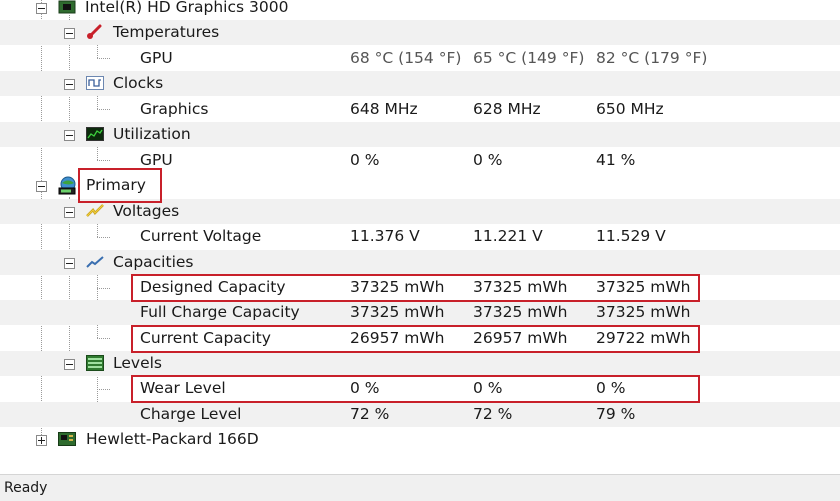 The width and height of the screenshot is (840, 501). I want to click on expand-toggle, so click(41, 440).